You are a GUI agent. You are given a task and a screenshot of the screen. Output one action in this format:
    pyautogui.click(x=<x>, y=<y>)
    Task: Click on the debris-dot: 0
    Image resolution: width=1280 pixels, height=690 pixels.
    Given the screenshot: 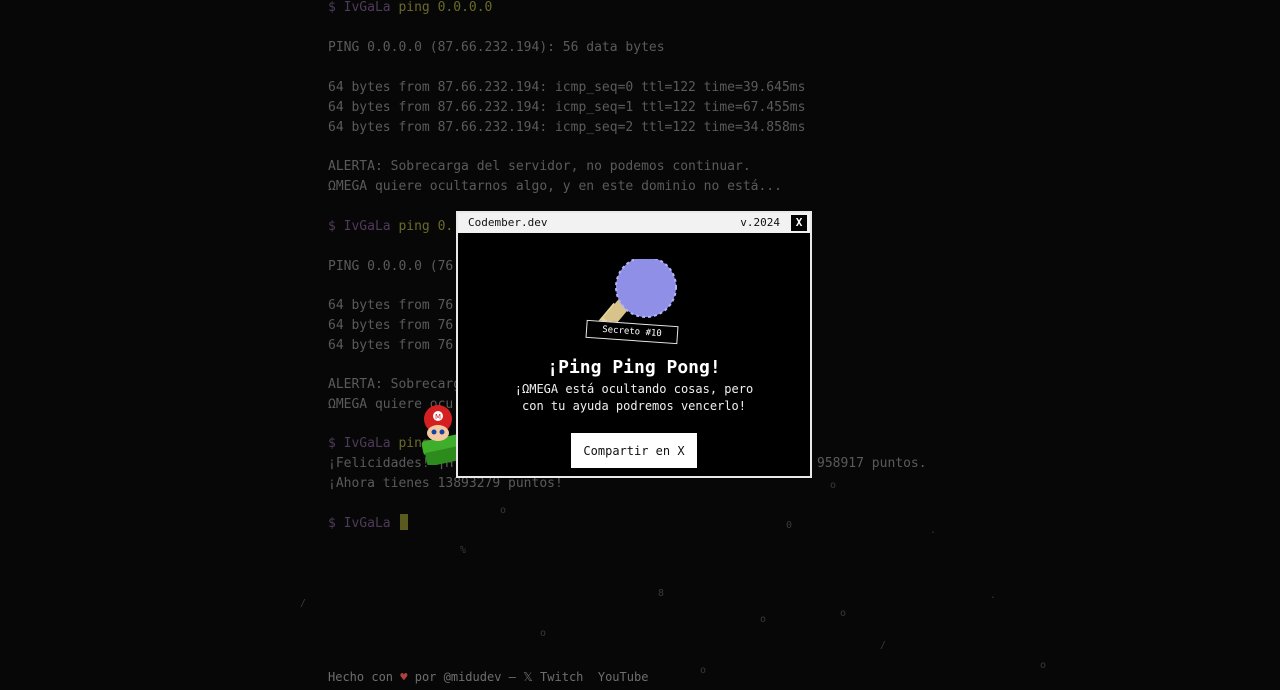 What is the action you would take?
    pyautogui.click(x=789, y=525)
    